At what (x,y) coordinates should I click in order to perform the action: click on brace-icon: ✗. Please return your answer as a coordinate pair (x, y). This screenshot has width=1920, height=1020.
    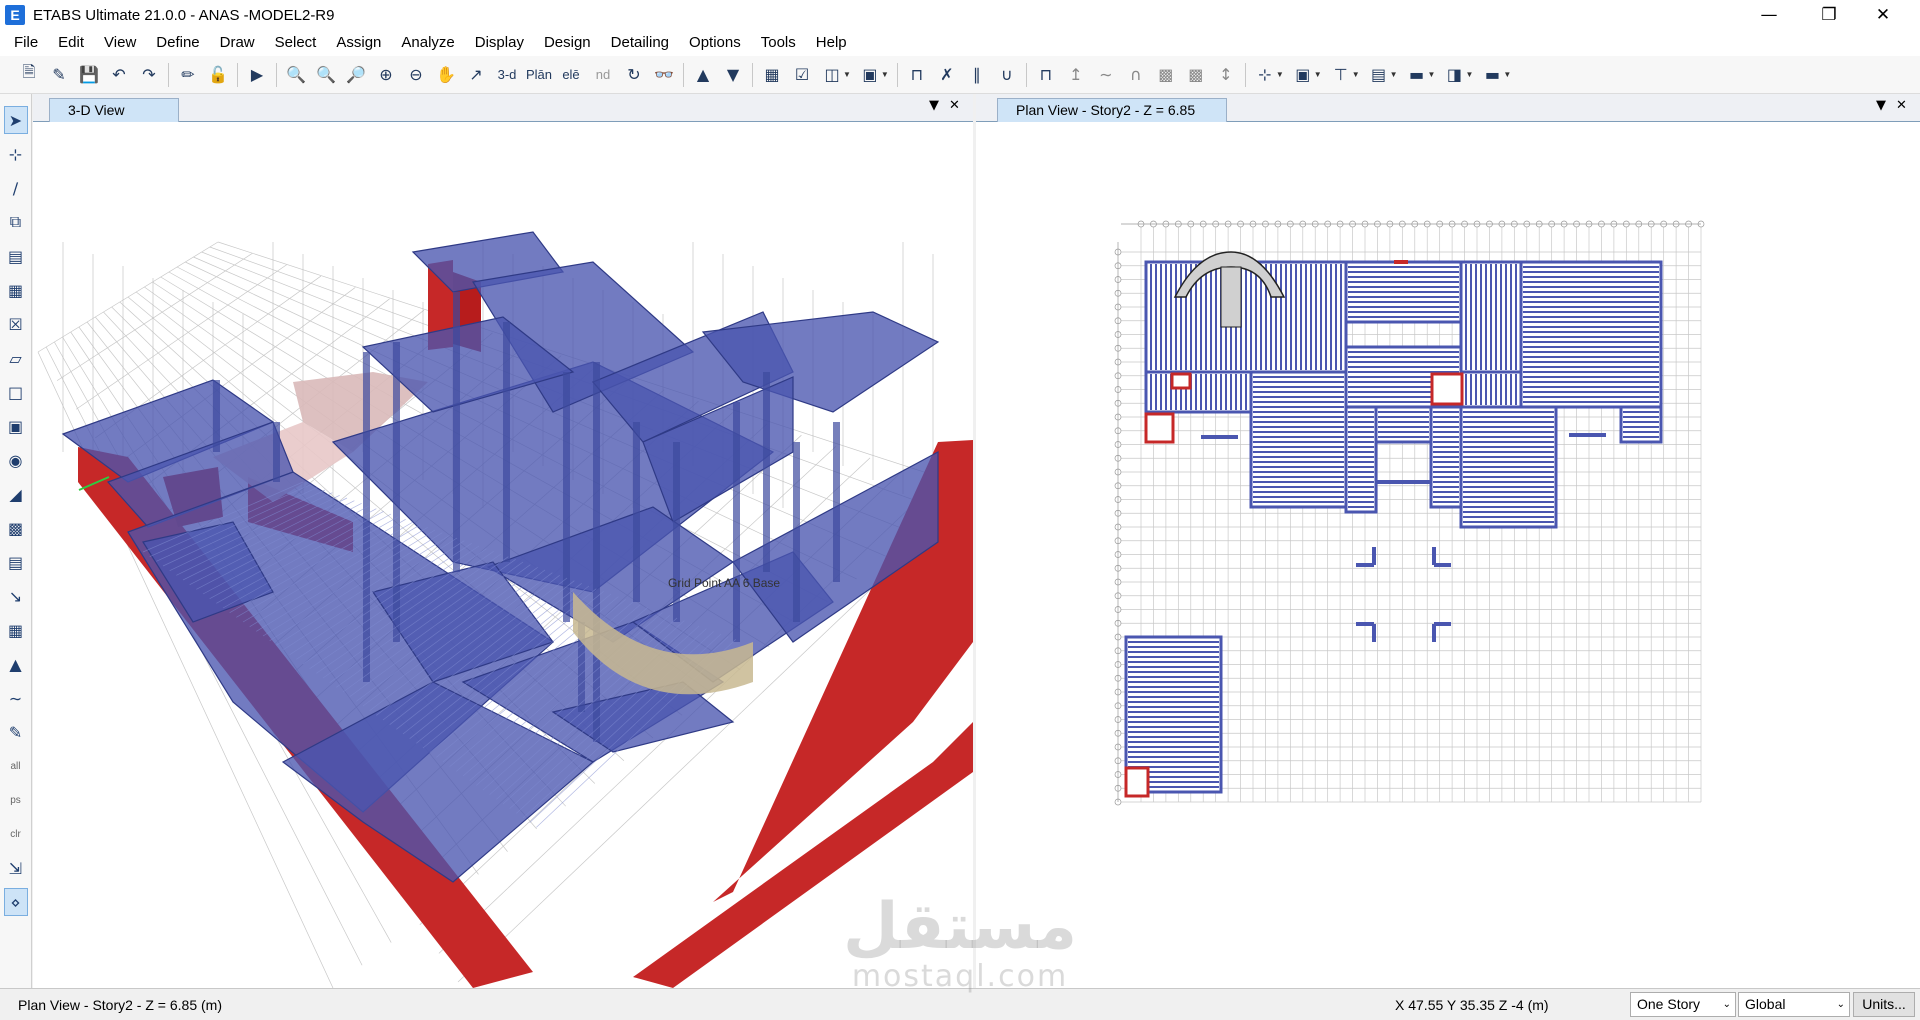
    Looking at the image, I should click on (947, 75).